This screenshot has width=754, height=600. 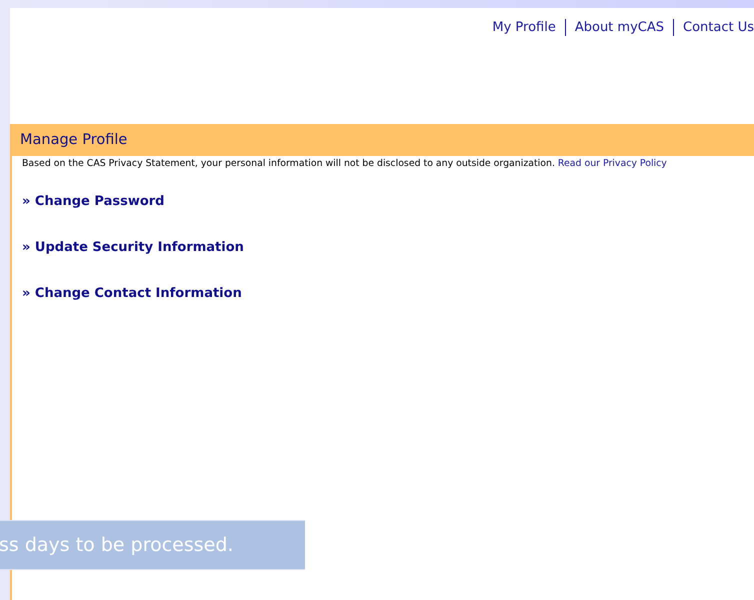 What do you see at coordinates (74, 140) in the screenshot?
I see `section-title: Manage Profile` at bounding box center [74, 140].